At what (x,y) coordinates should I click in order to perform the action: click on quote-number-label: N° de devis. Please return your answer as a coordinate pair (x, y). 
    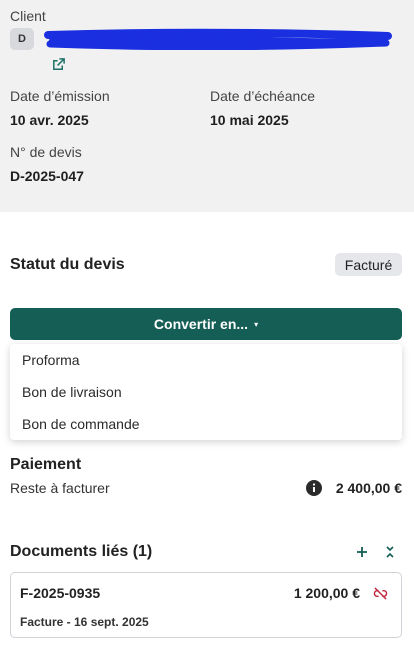
    Looking at the image, I should click on (46, 152).